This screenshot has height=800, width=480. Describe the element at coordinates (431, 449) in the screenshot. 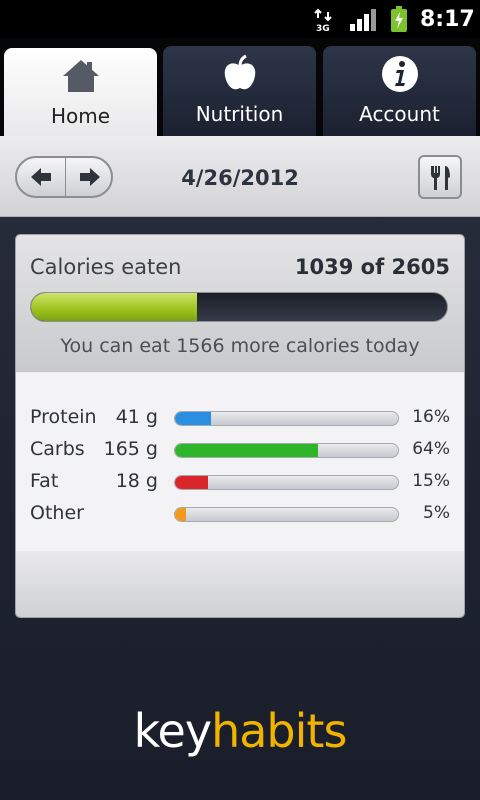

I see `macro-percent: 64%` at that location.